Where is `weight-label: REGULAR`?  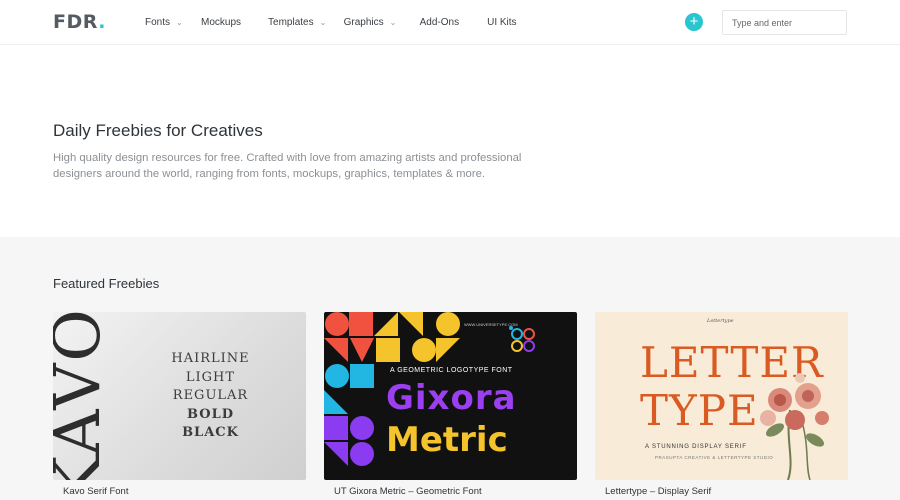 weight-label: REGULAR is located at coordinates (210, 395).